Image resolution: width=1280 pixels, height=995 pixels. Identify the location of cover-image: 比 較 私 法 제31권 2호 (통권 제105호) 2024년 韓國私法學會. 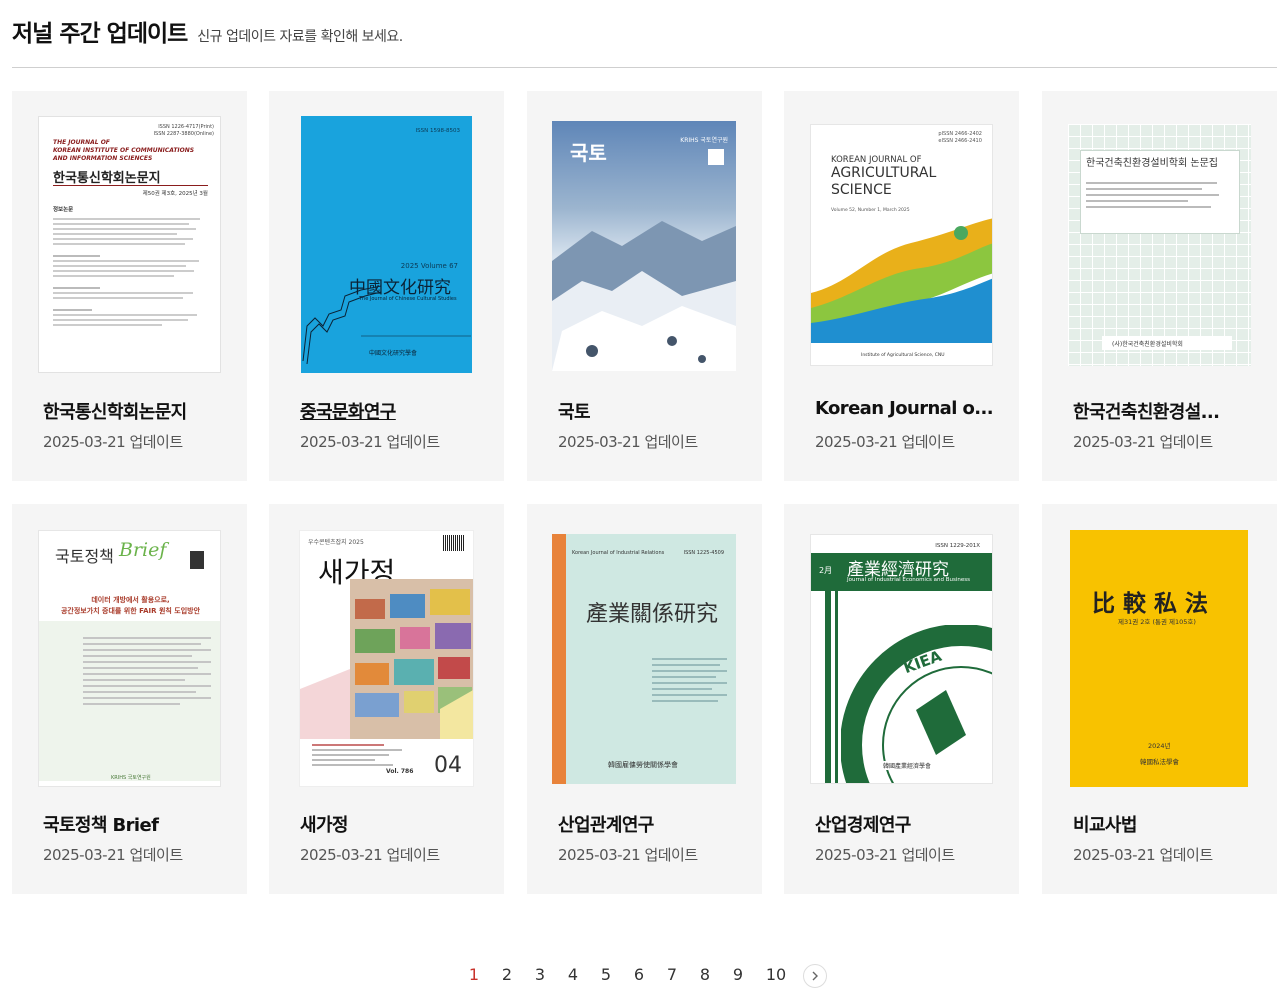
(1159, 658).